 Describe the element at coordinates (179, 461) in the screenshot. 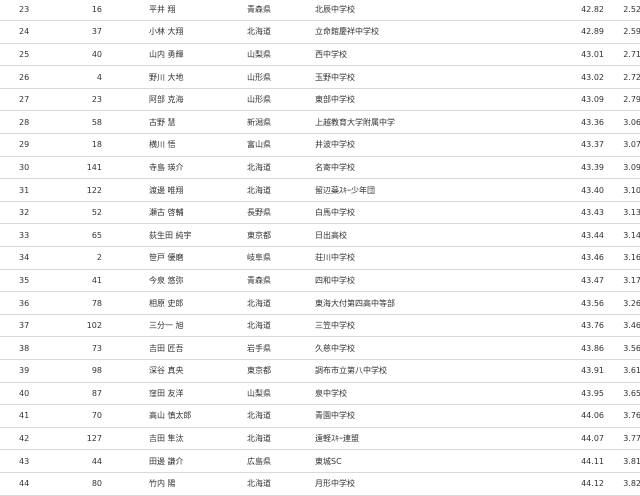

I see `athlete-name-cell: 田邊 謙介` at that location.